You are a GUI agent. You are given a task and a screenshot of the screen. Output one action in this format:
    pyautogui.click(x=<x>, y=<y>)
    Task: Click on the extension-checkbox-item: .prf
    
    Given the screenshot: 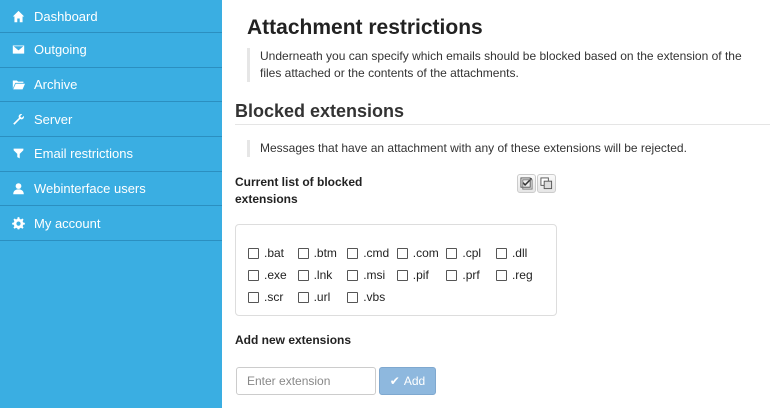 What is the action you would take?
    pyautogui.click(x=471, y=275)
    